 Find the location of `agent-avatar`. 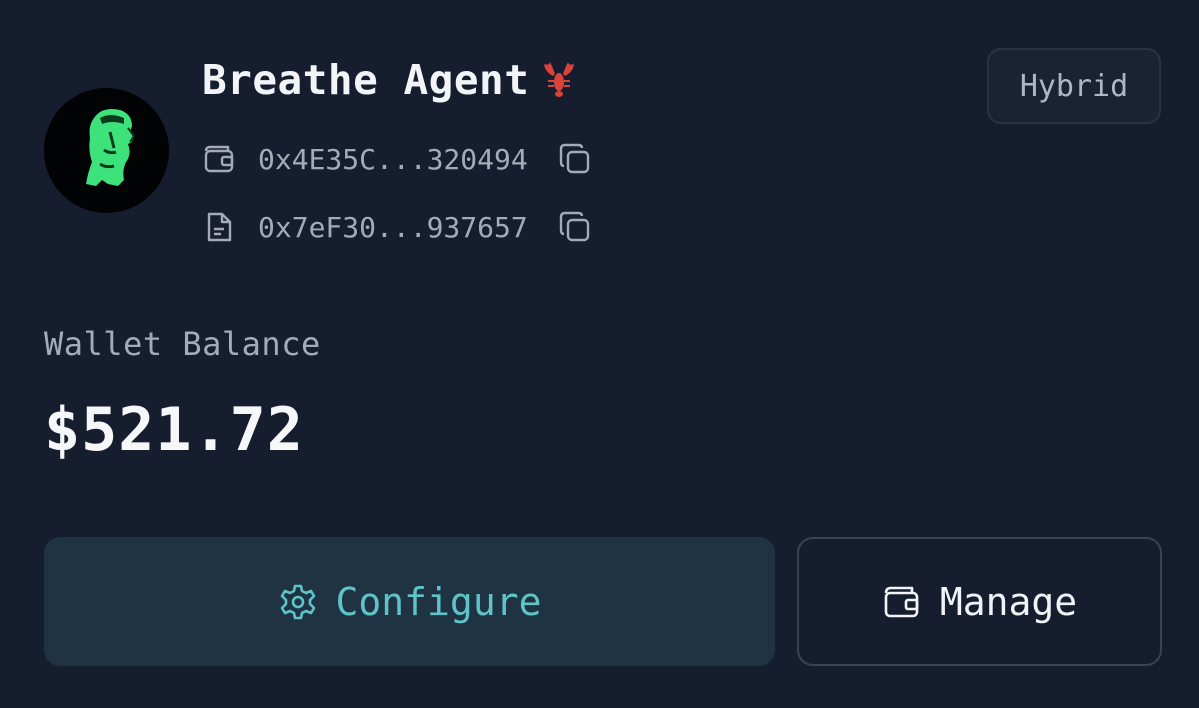

agent-avatar is located at coordinates (106, 150).